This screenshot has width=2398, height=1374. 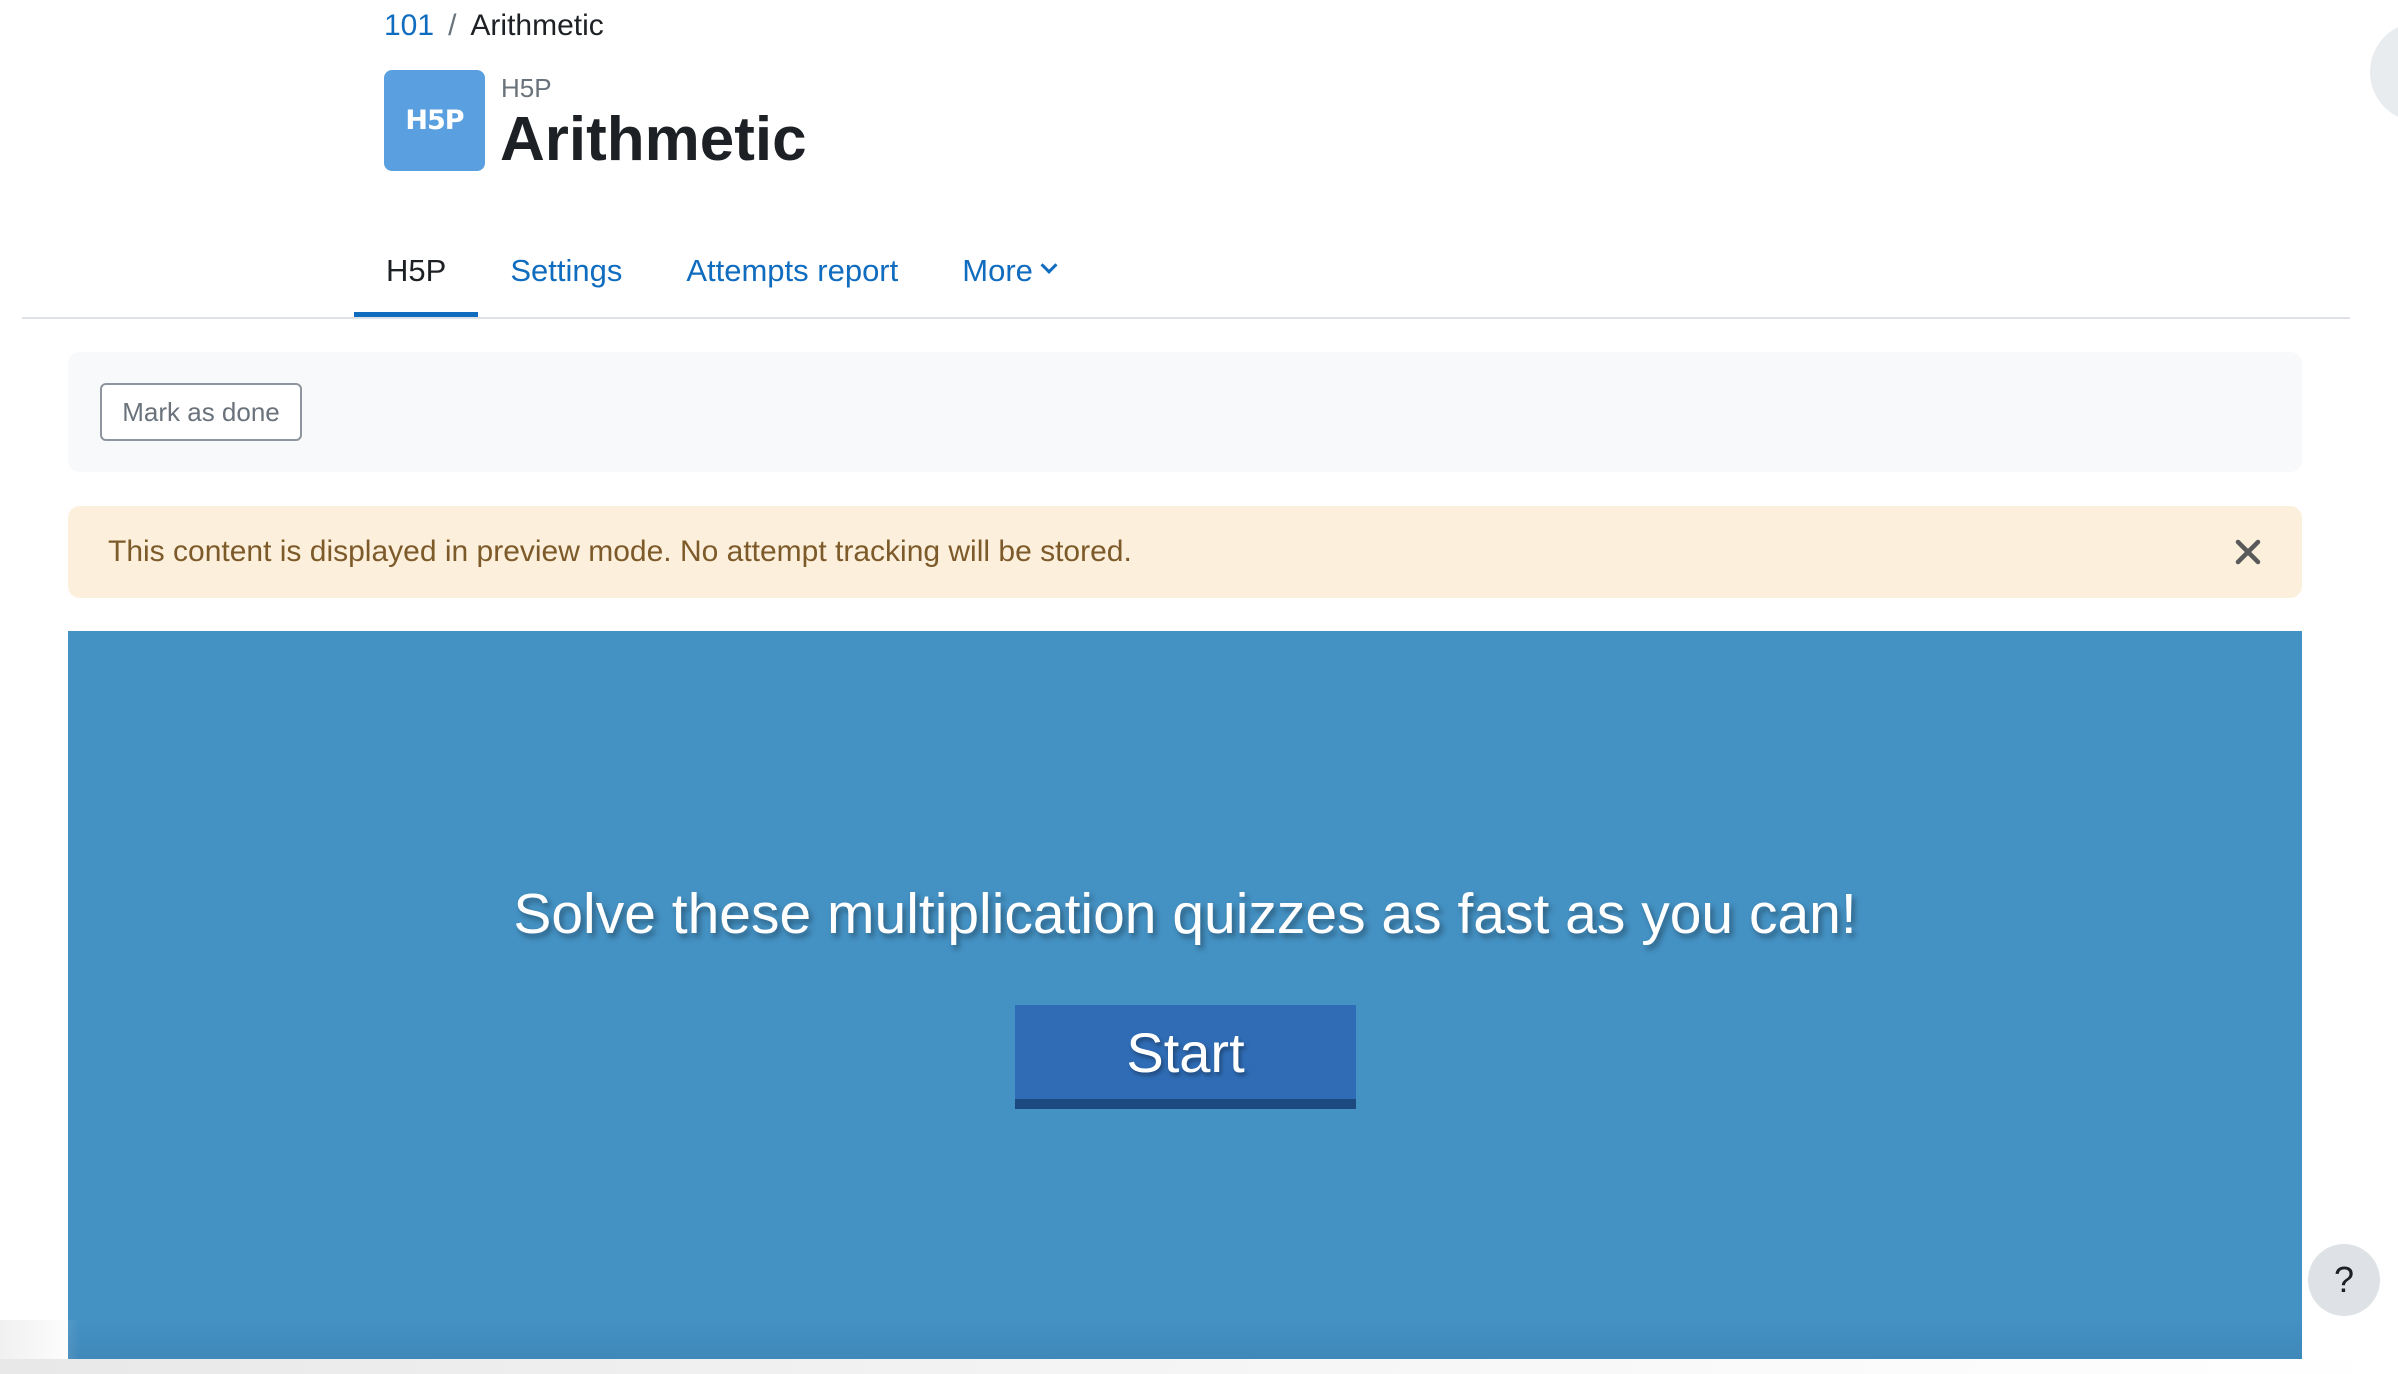 I want to click on h5p-icon-text: H5P, so click(x=434, y=120).